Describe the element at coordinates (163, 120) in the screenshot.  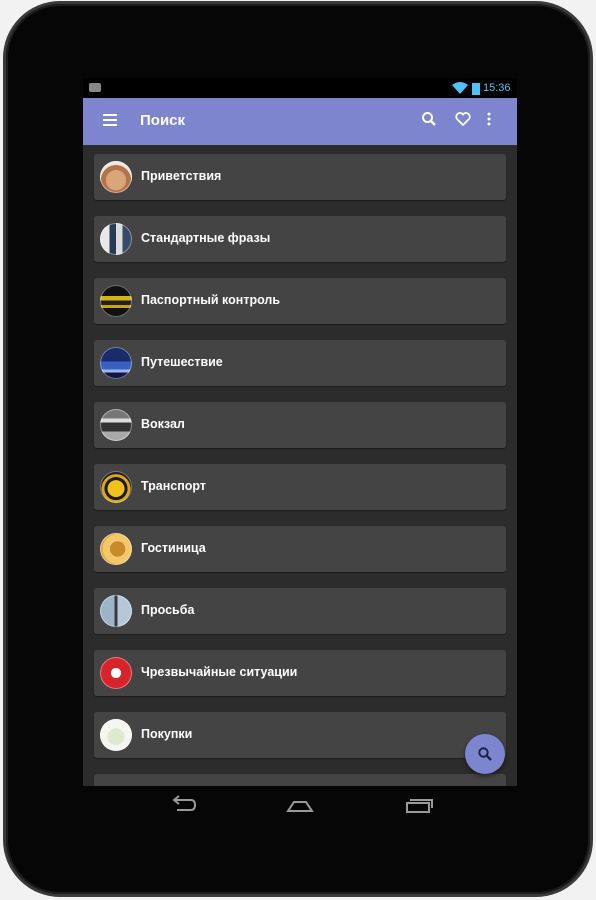
I see `page-title: Поиск` at that location.